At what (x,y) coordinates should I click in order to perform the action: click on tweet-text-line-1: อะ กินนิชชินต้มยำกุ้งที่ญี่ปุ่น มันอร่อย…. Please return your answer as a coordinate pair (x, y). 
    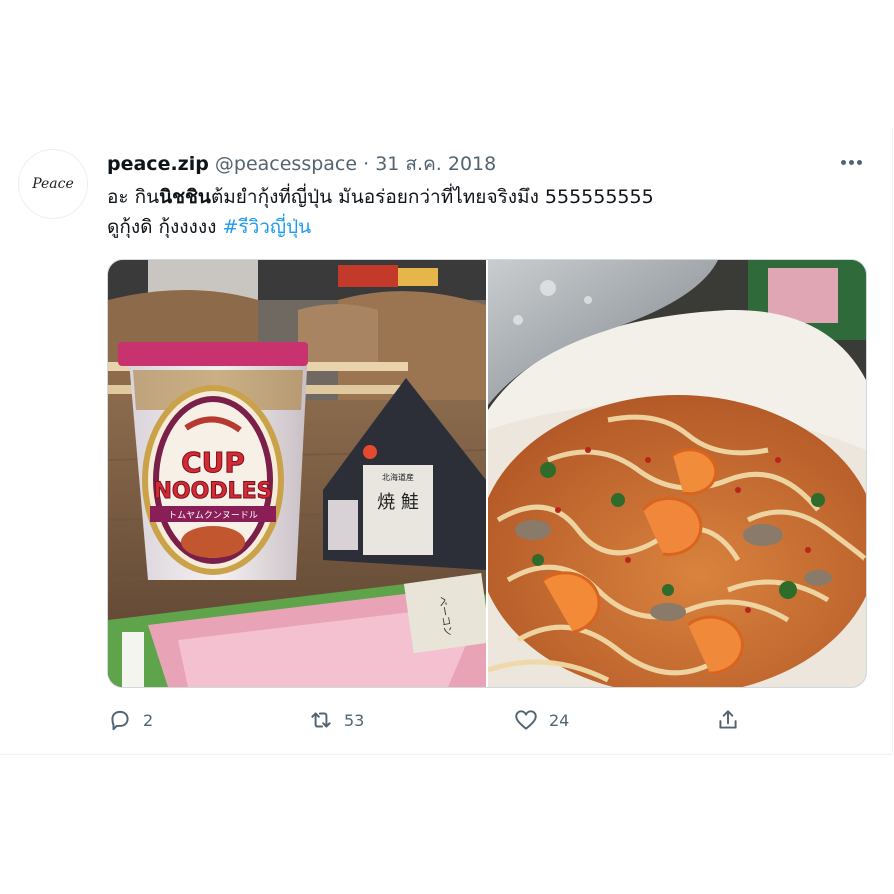
    Looking at the image, I should click on (380, 197).